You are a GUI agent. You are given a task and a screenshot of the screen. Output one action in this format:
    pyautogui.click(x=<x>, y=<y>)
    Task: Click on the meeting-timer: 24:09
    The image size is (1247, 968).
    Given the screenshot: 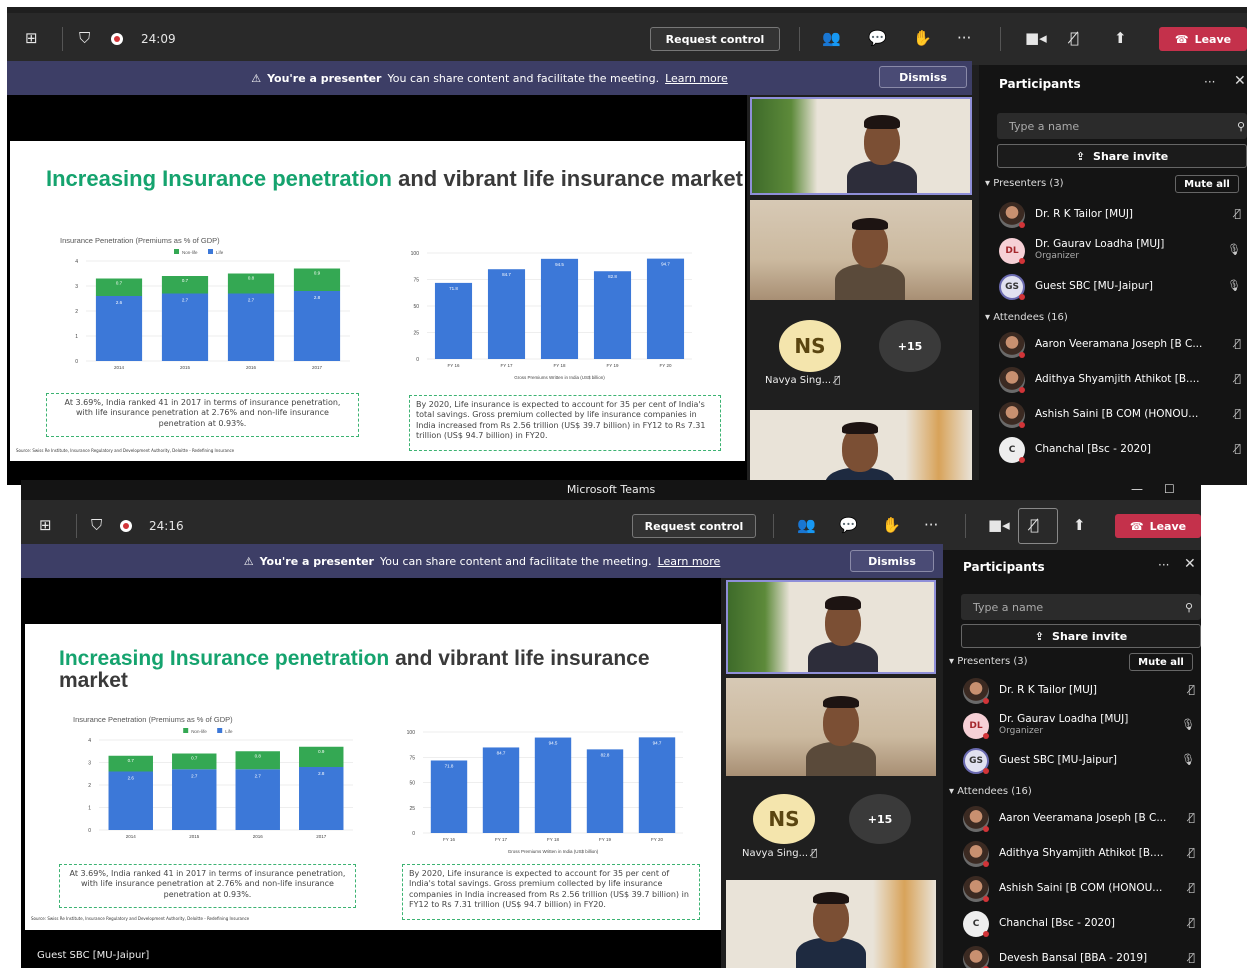 What is the action you would take?
    pyautogui.click(x=158, y=39)
    